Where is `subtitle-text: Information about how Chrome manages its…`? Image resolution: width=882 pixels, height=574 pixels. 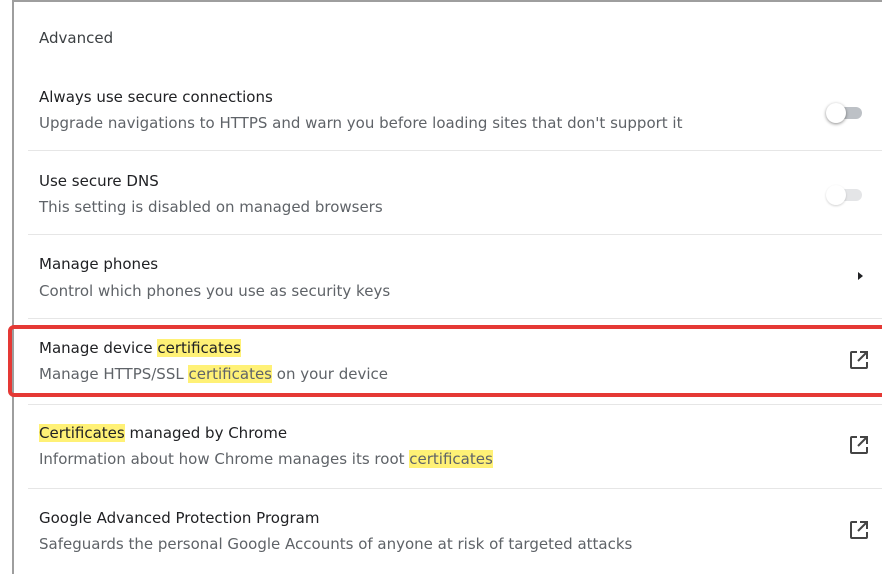
subtitle-text: Information about how Chrome manages its… is located at coordinates (224, 459).